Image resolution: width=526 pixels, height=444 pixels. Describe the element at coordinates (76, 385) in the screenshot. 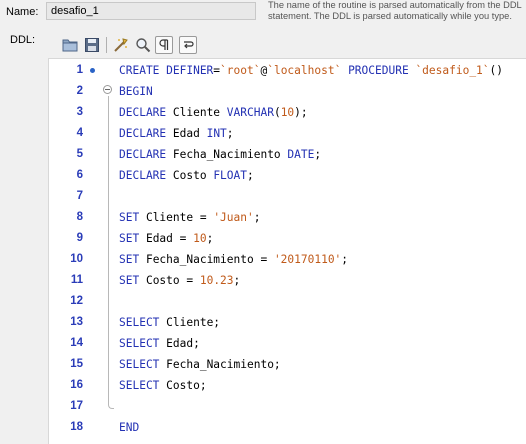

I see `line-number: 16` at that location.